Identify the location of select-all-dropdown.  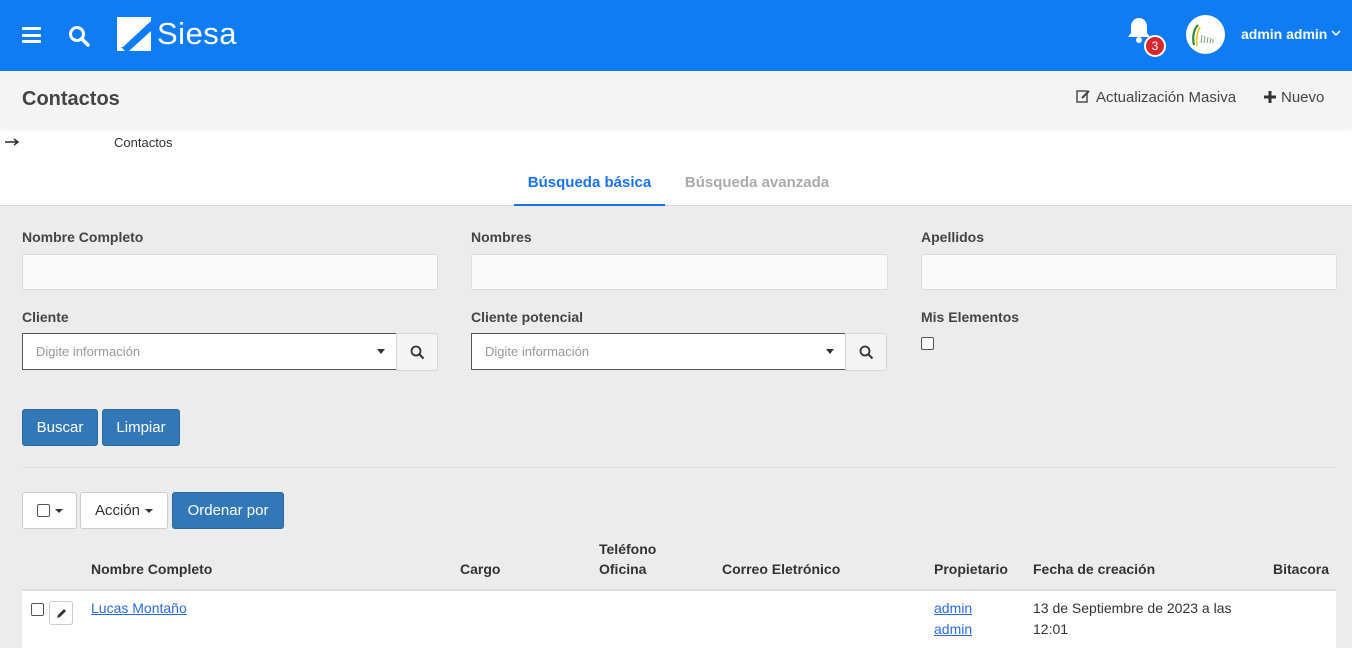
(49, 510).